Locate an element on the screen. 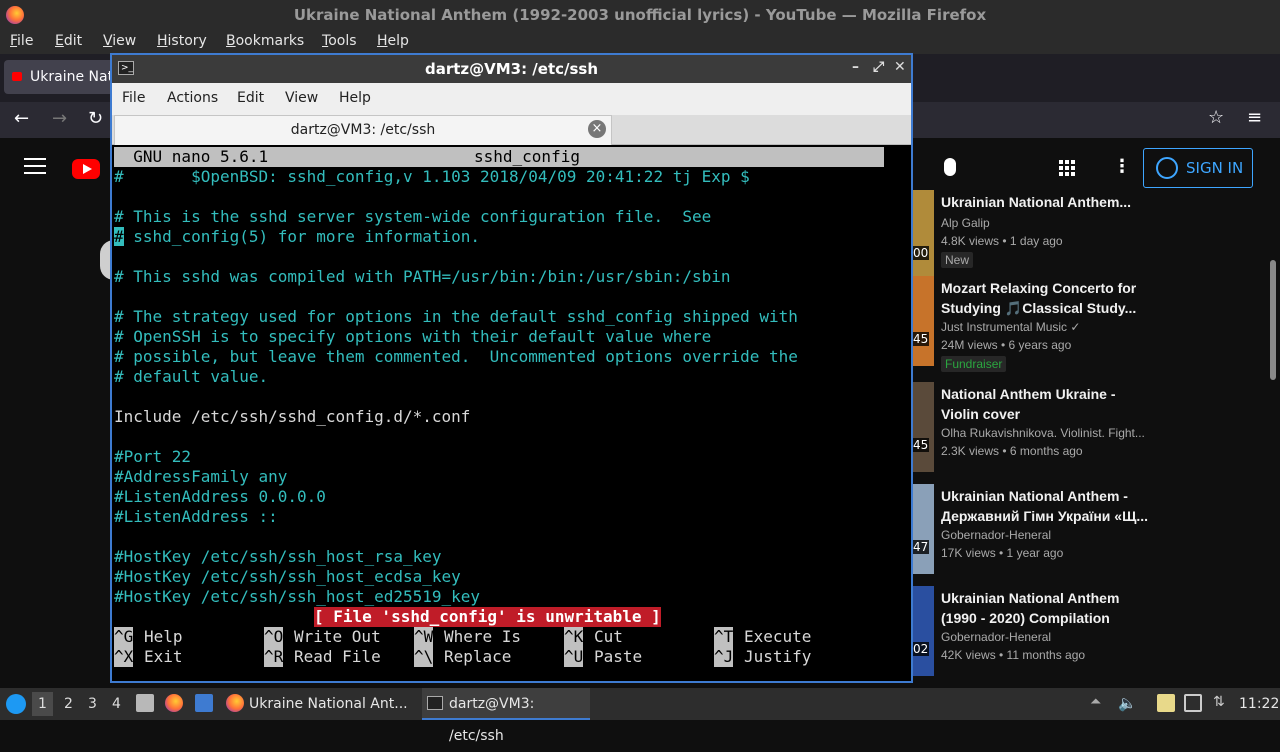  file-line: #Port 22 is located at coordinates (153, 456).